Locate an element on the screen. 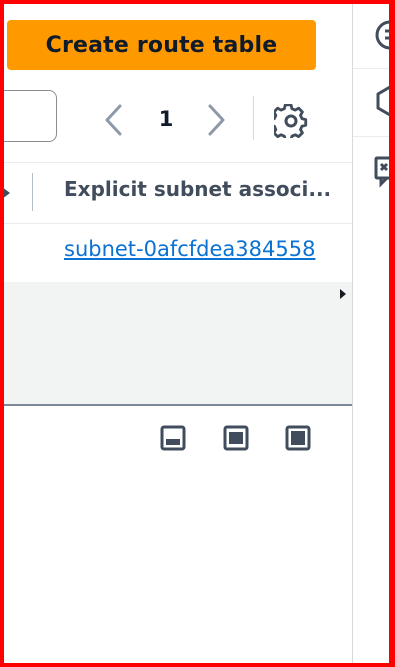 The width and height of the screenshot is (395, 667). split-panel-side-button is located at coordinates (236, 438).